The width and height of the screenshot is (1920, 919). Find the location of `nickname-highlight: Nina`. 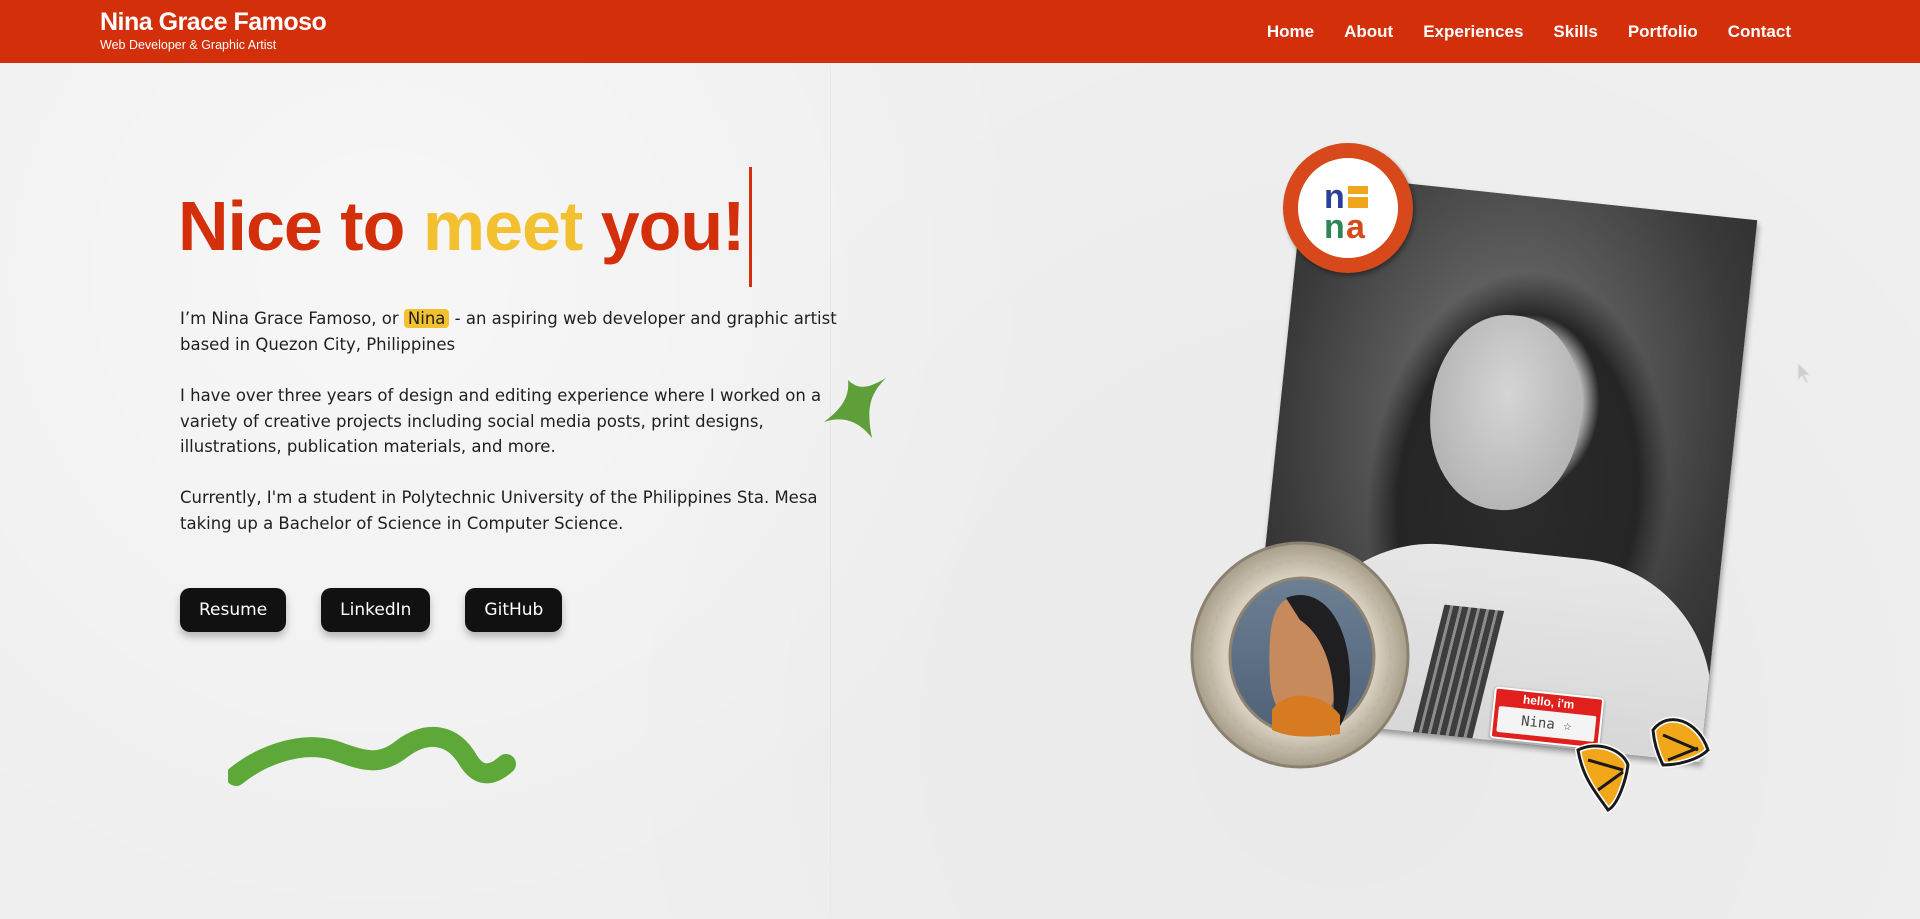

nickname-highlight: Nina is located at coordinates (426, 318).